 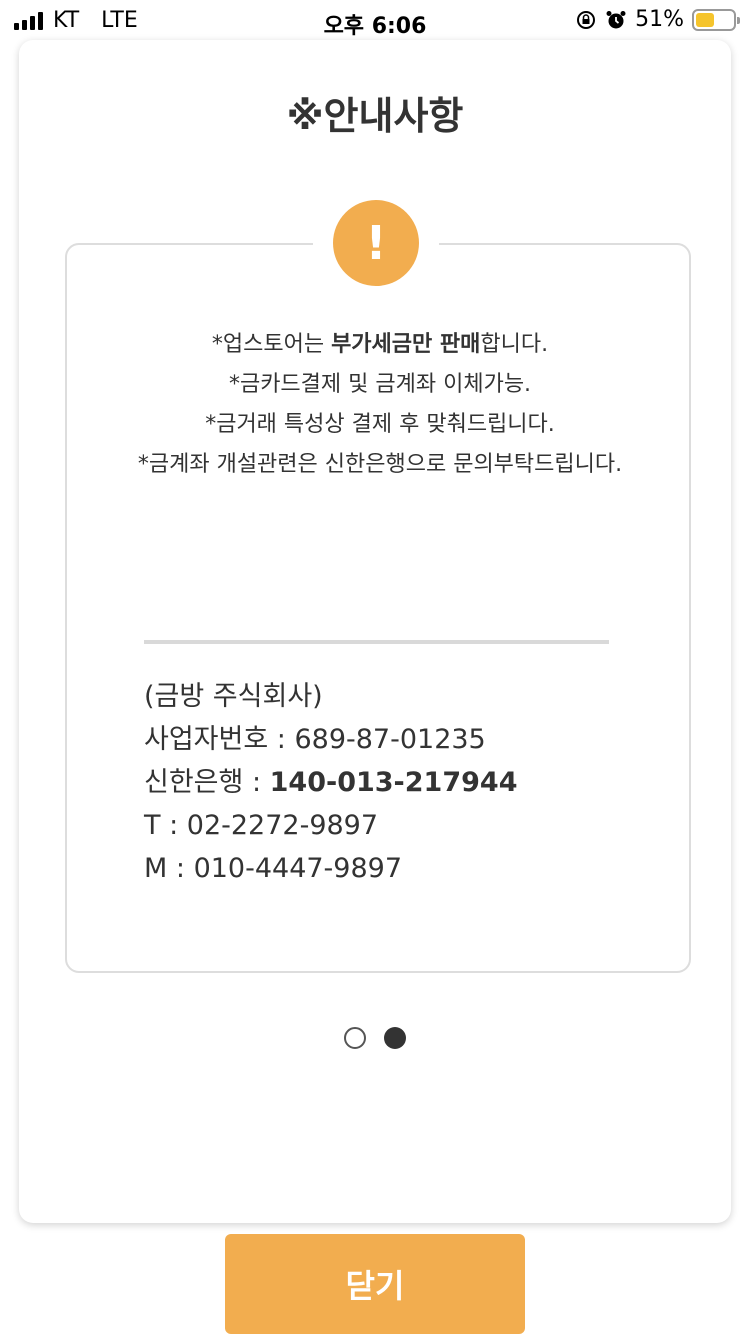 What do you see at coordinates (406, 344) in the screenshot?
I see `notice-highlight: 부가세금만 판매` at bounding box center [406, 344].